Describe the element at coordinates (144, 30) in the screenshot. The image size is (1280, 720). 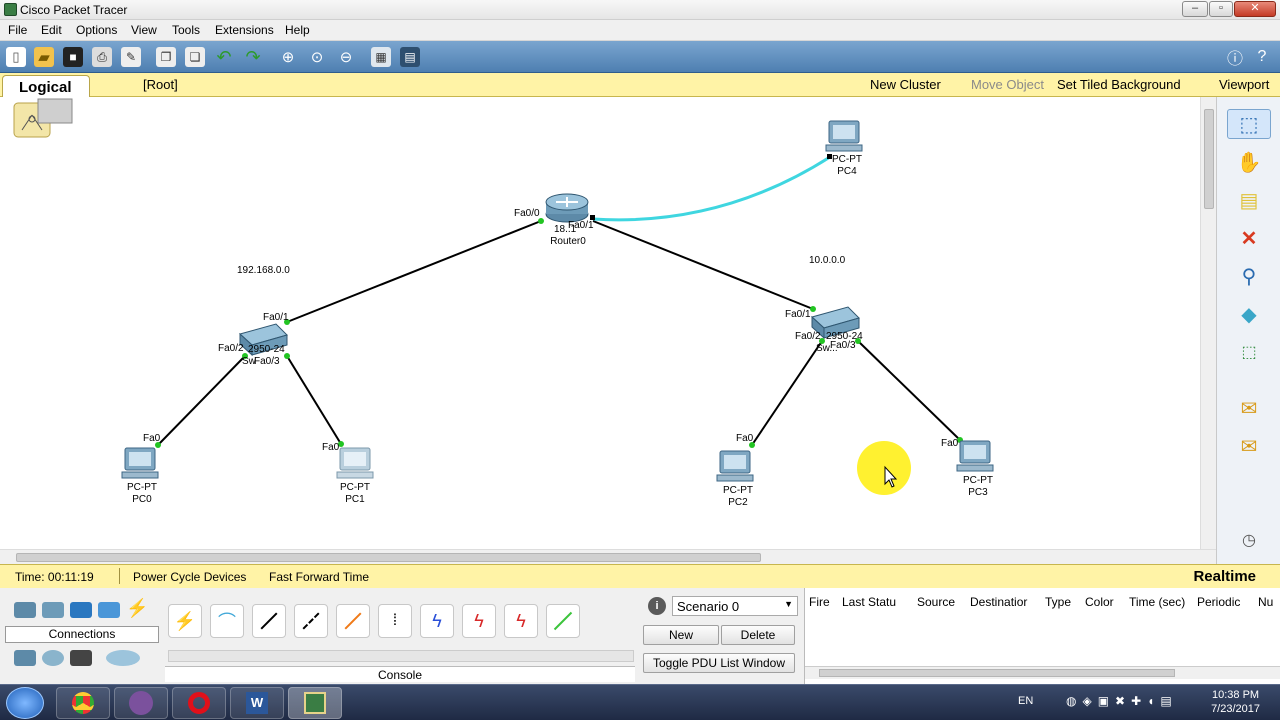
I see `menu-view: View` at that location.